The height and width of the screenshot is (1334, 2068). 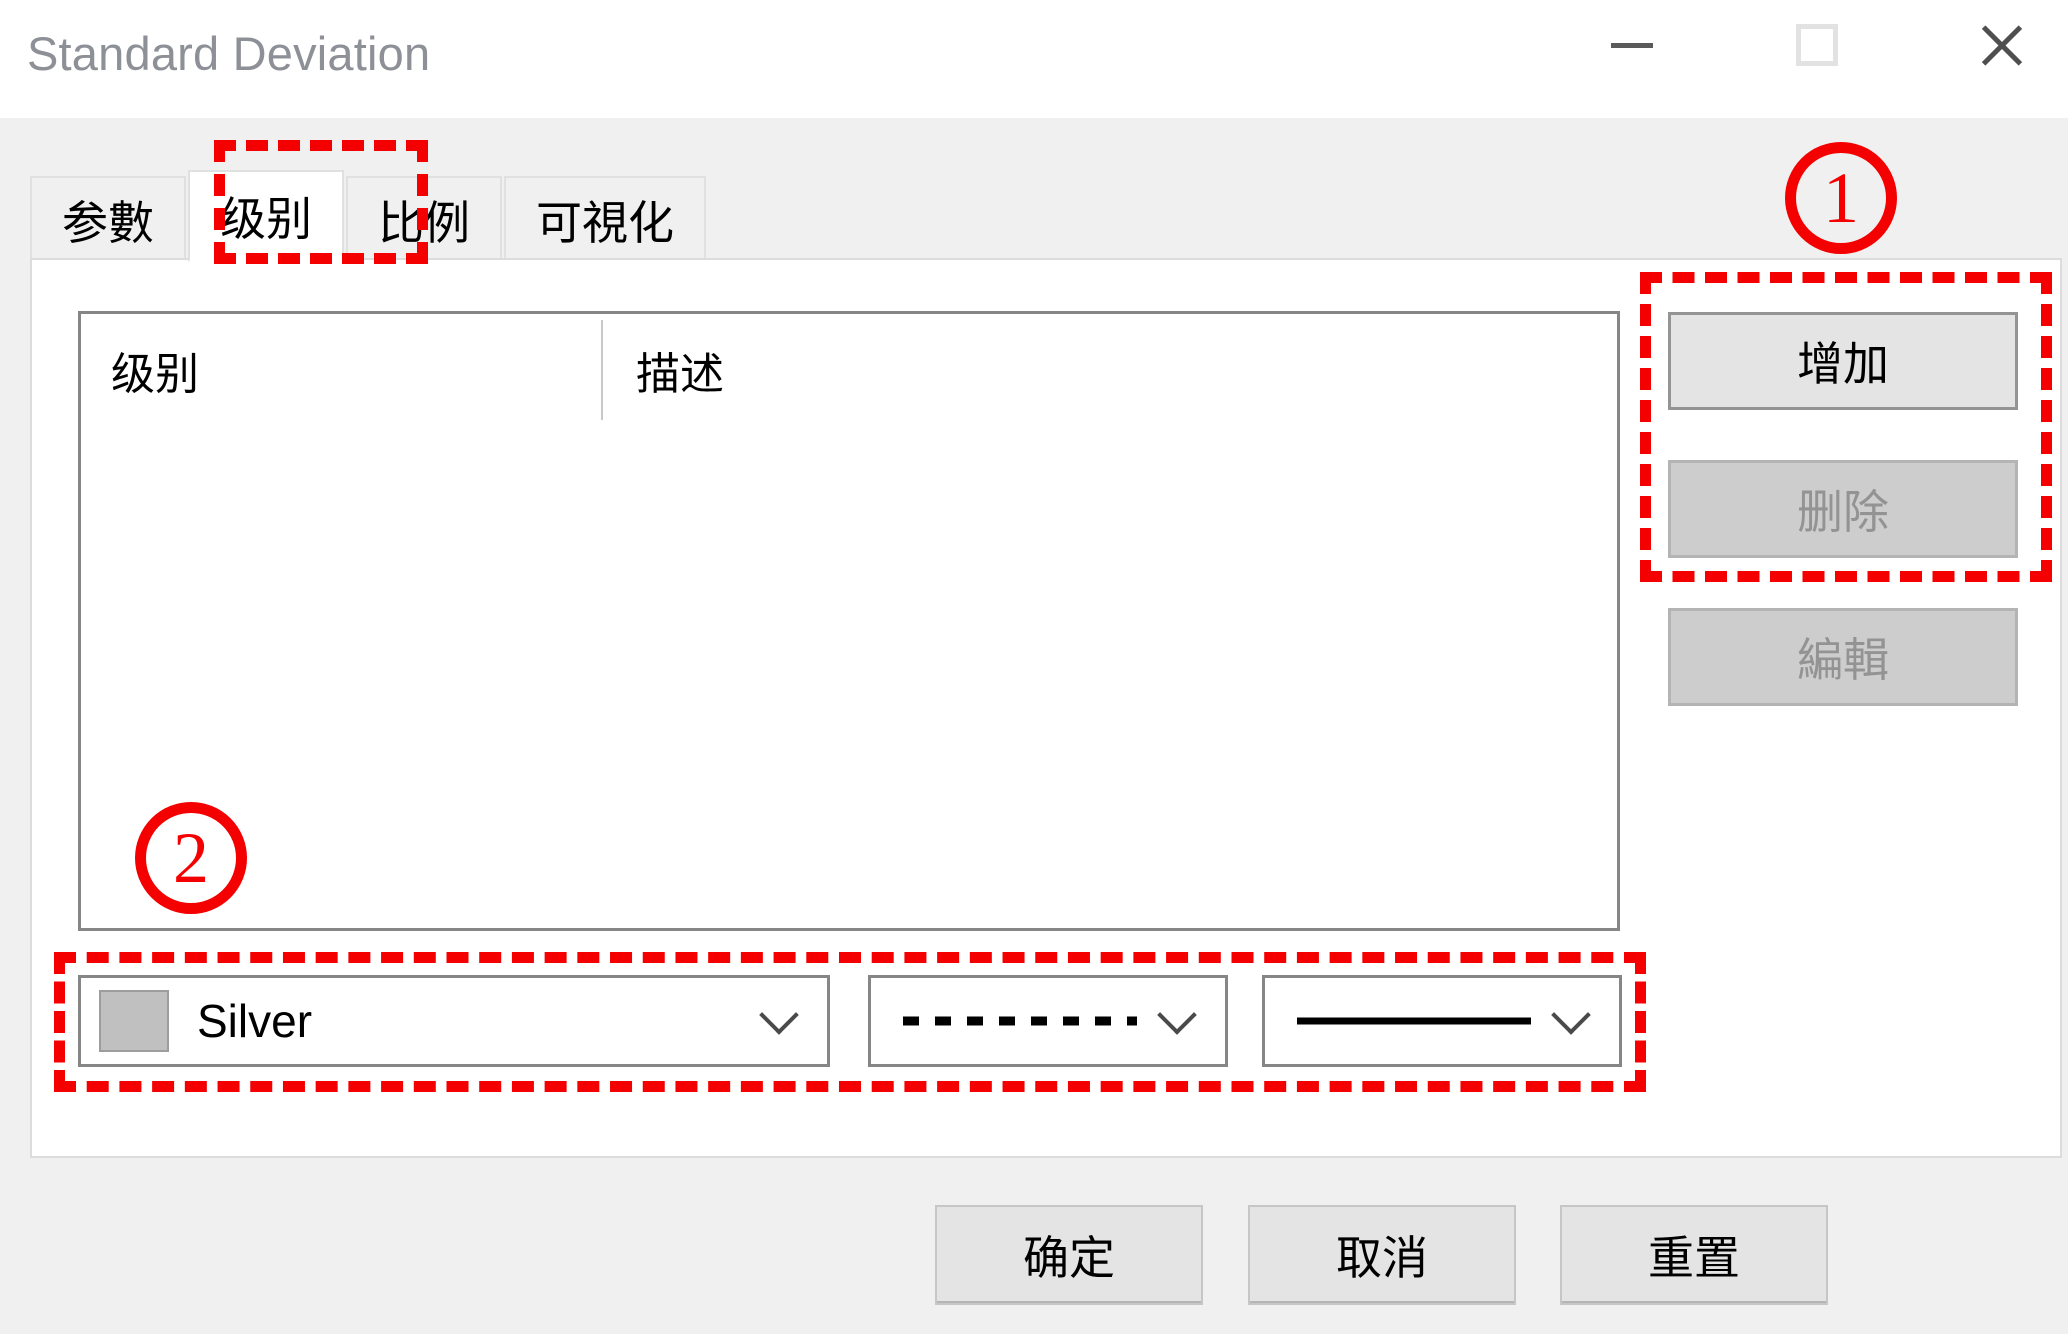 I want to click on tab-strip: 参數 级别 比例 可視化, so click(x=369, y=216).